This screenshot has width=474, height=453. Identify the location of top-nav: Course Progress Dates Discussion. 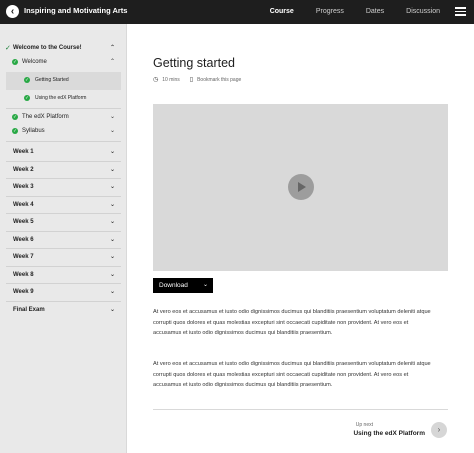
(344, 12).